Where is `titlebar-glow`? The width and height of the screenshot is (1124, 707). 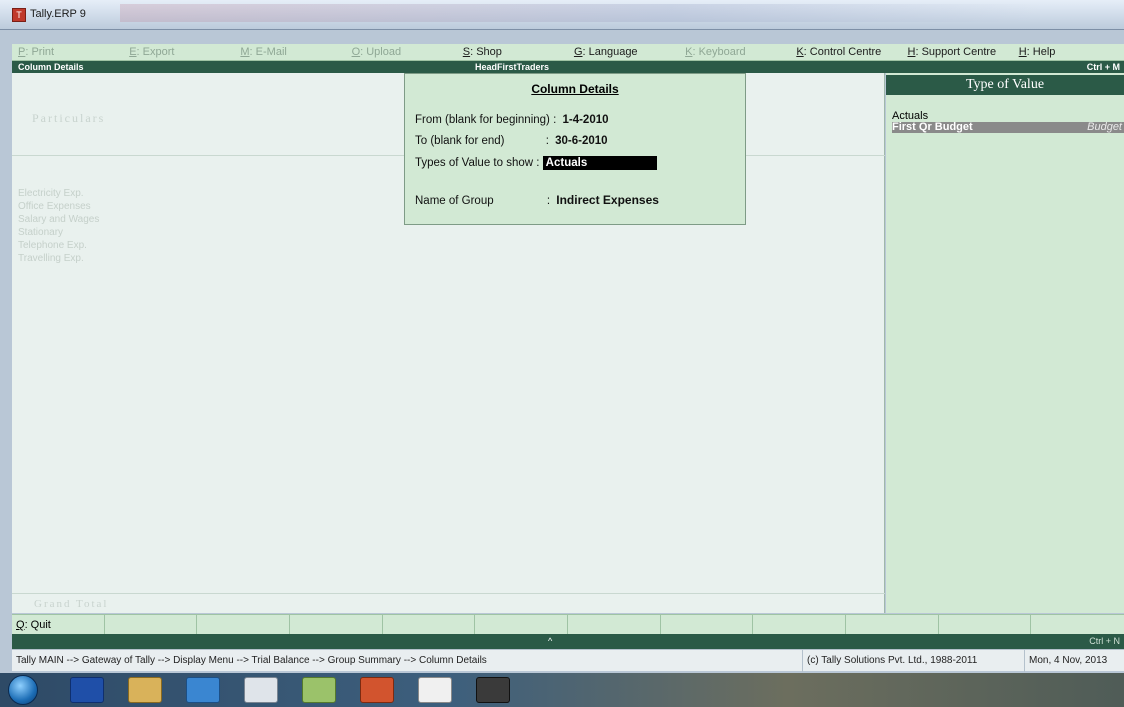
titlebar-glow is located at coordinates (580, 13).